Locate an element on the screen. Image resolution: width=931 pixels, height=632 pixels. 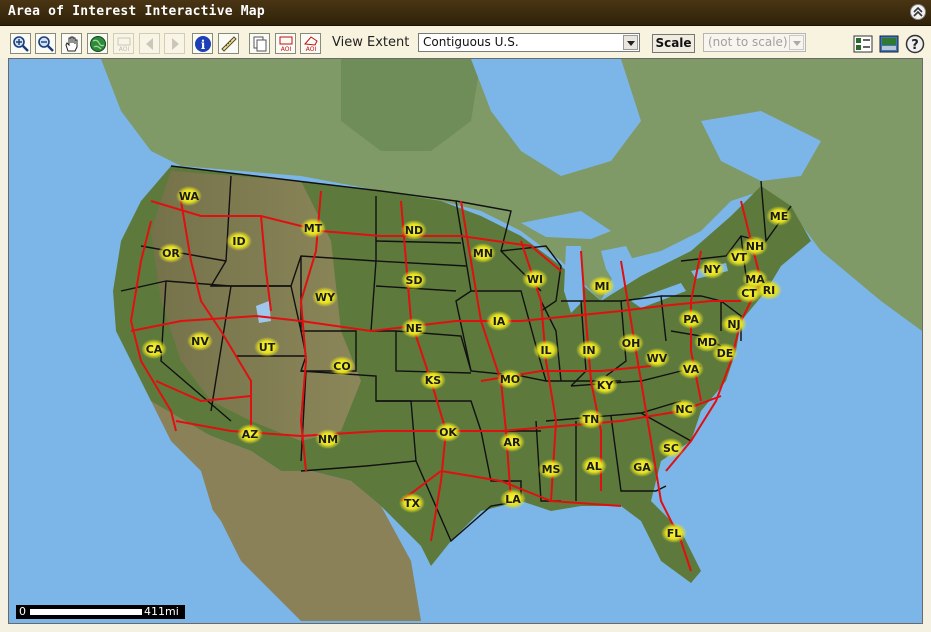
state-label-ks: KS is located at coordinates (433, 380).